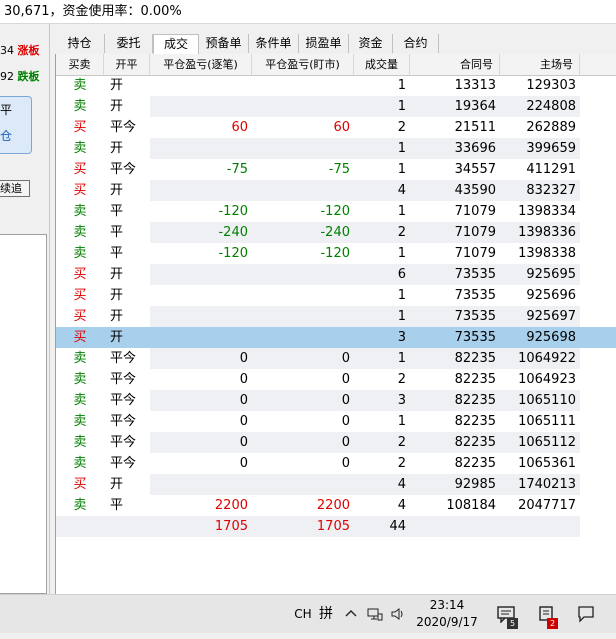  I want to click on header-close-profit-trade: 平仓盈亏(逐笔), so click(201, 64).